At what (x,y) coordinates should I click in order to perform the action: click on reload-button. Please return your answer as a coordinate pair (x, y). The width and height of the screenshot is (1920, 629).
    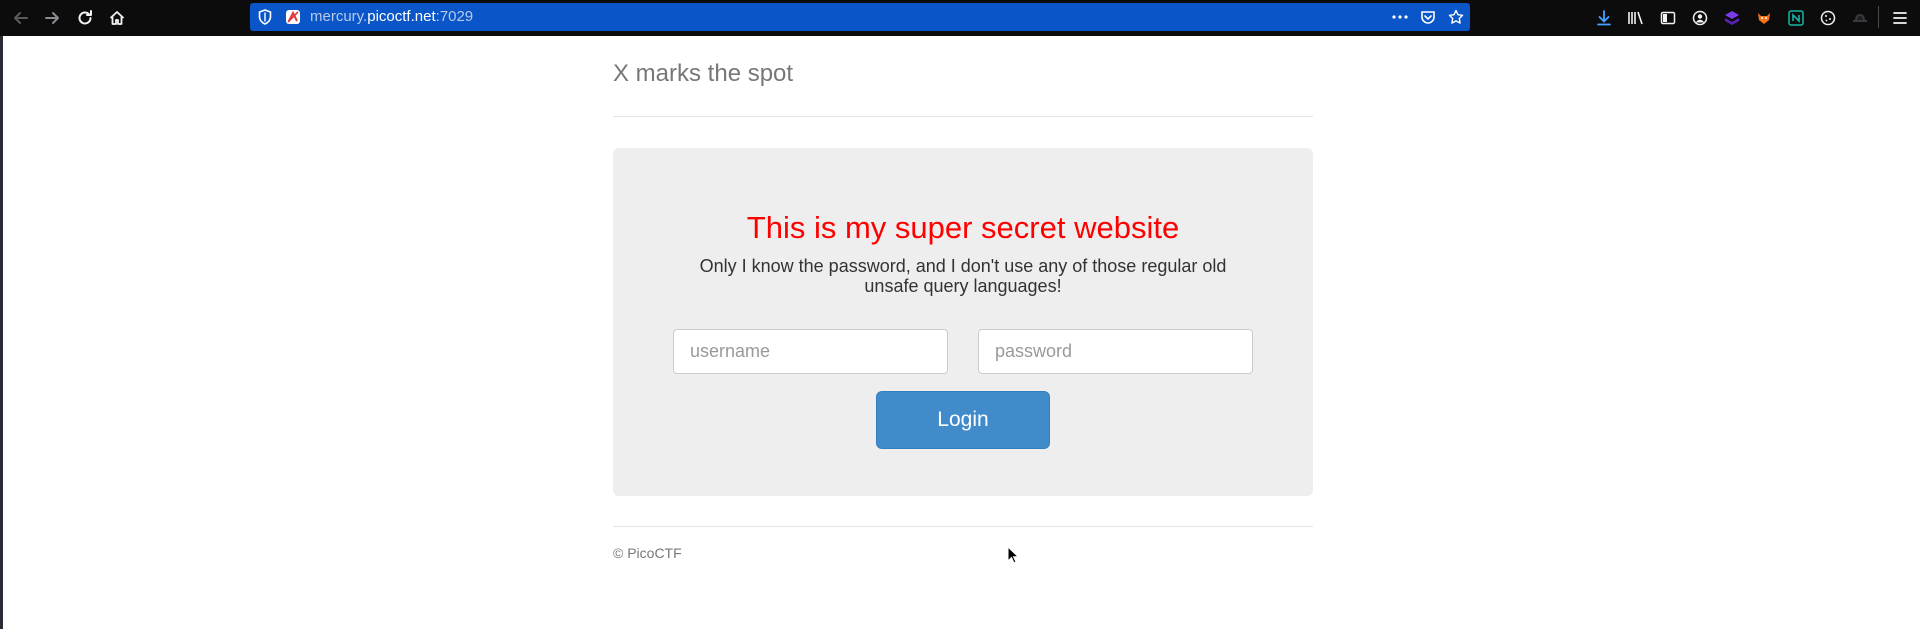
    Looking at the image, I should click on (85, 18).